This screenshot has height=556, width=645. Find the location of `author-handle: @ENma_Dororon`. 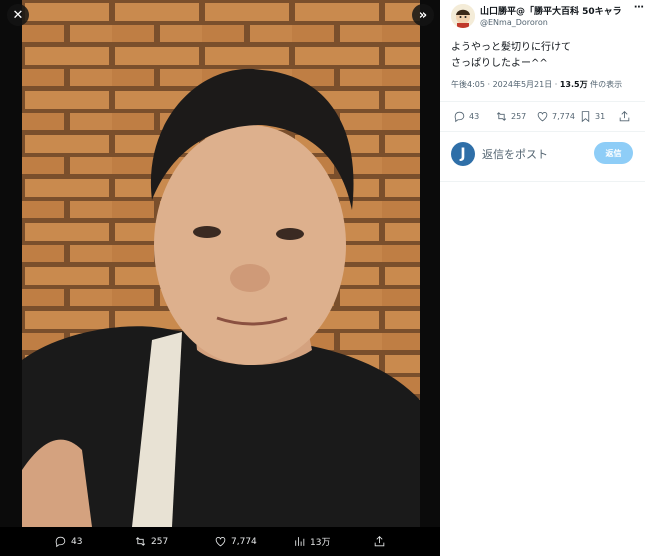

author-handle: @ENma_Dororon is located at coordinates (514, 22).